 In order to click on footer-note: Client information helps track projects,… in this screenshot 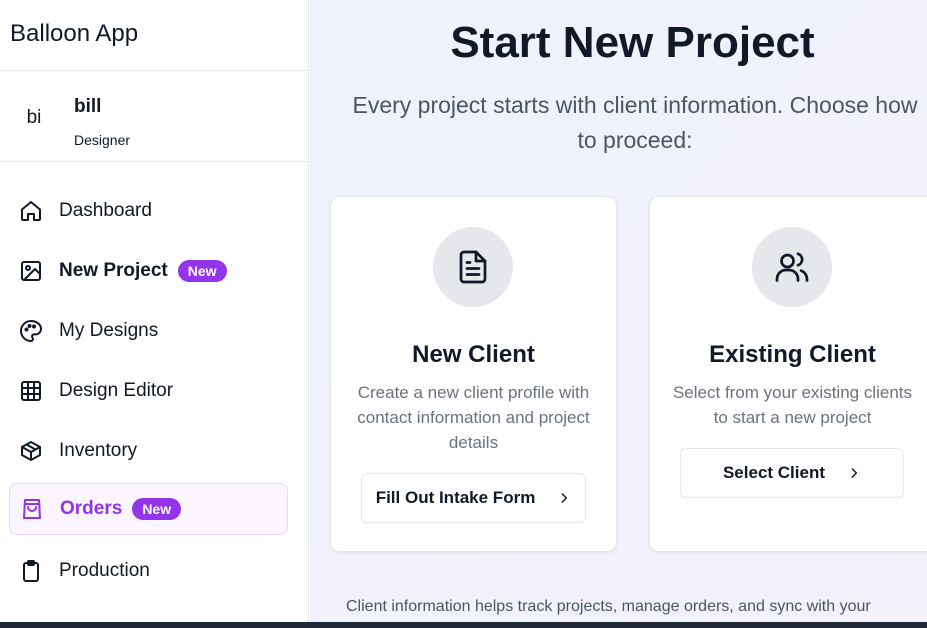, I will do `click(608, 606)`.